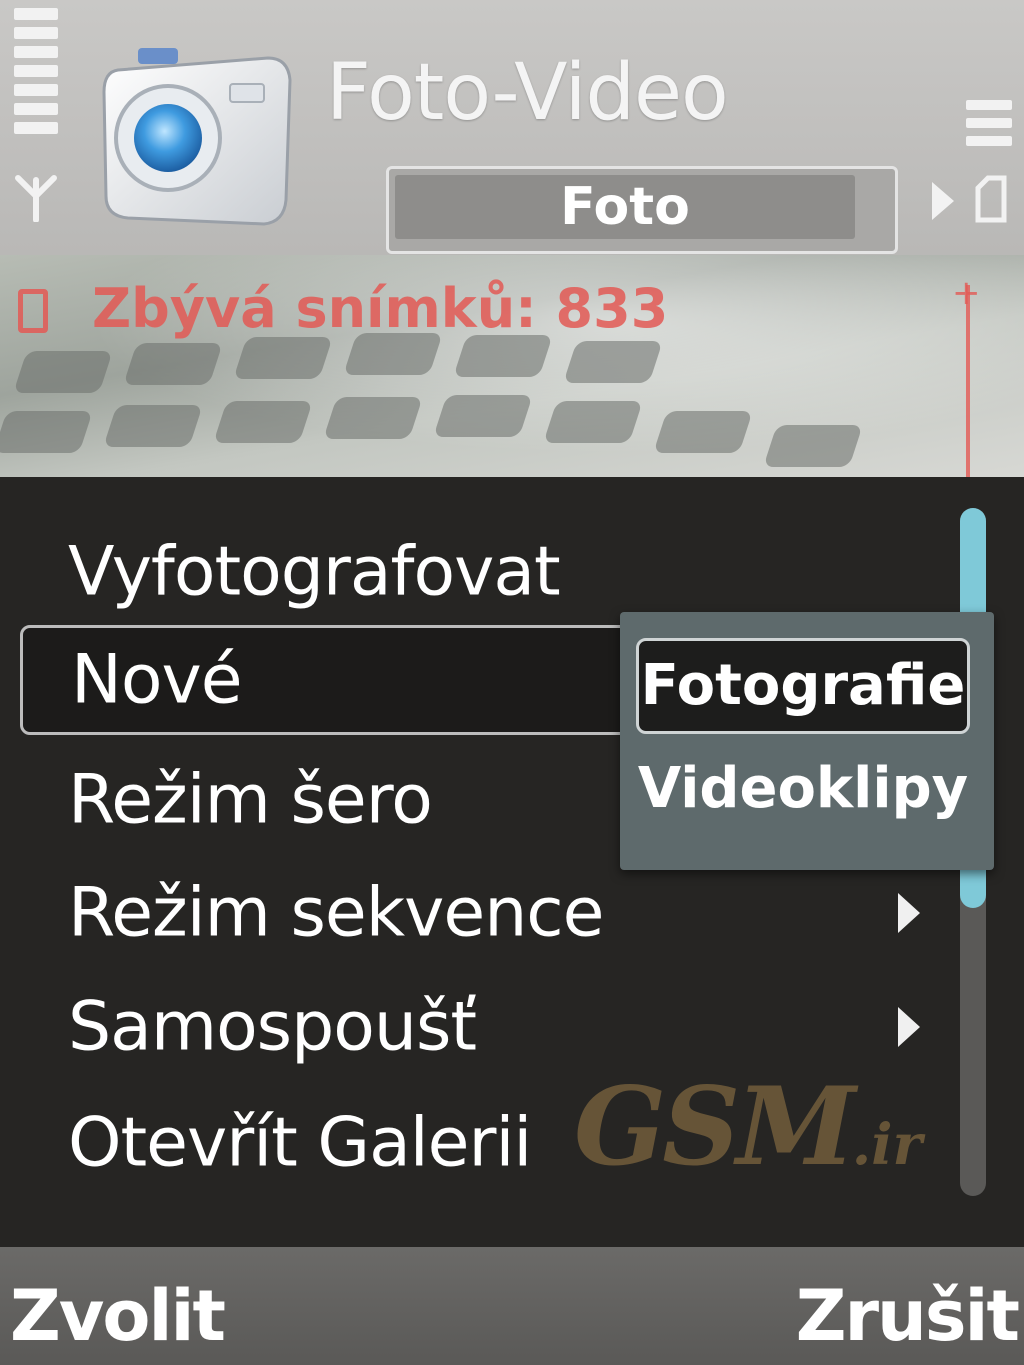  Describe the element at coordinates (272, 1027) in the screenshot. I see `menu-item-label: Samospoušť` at that location.